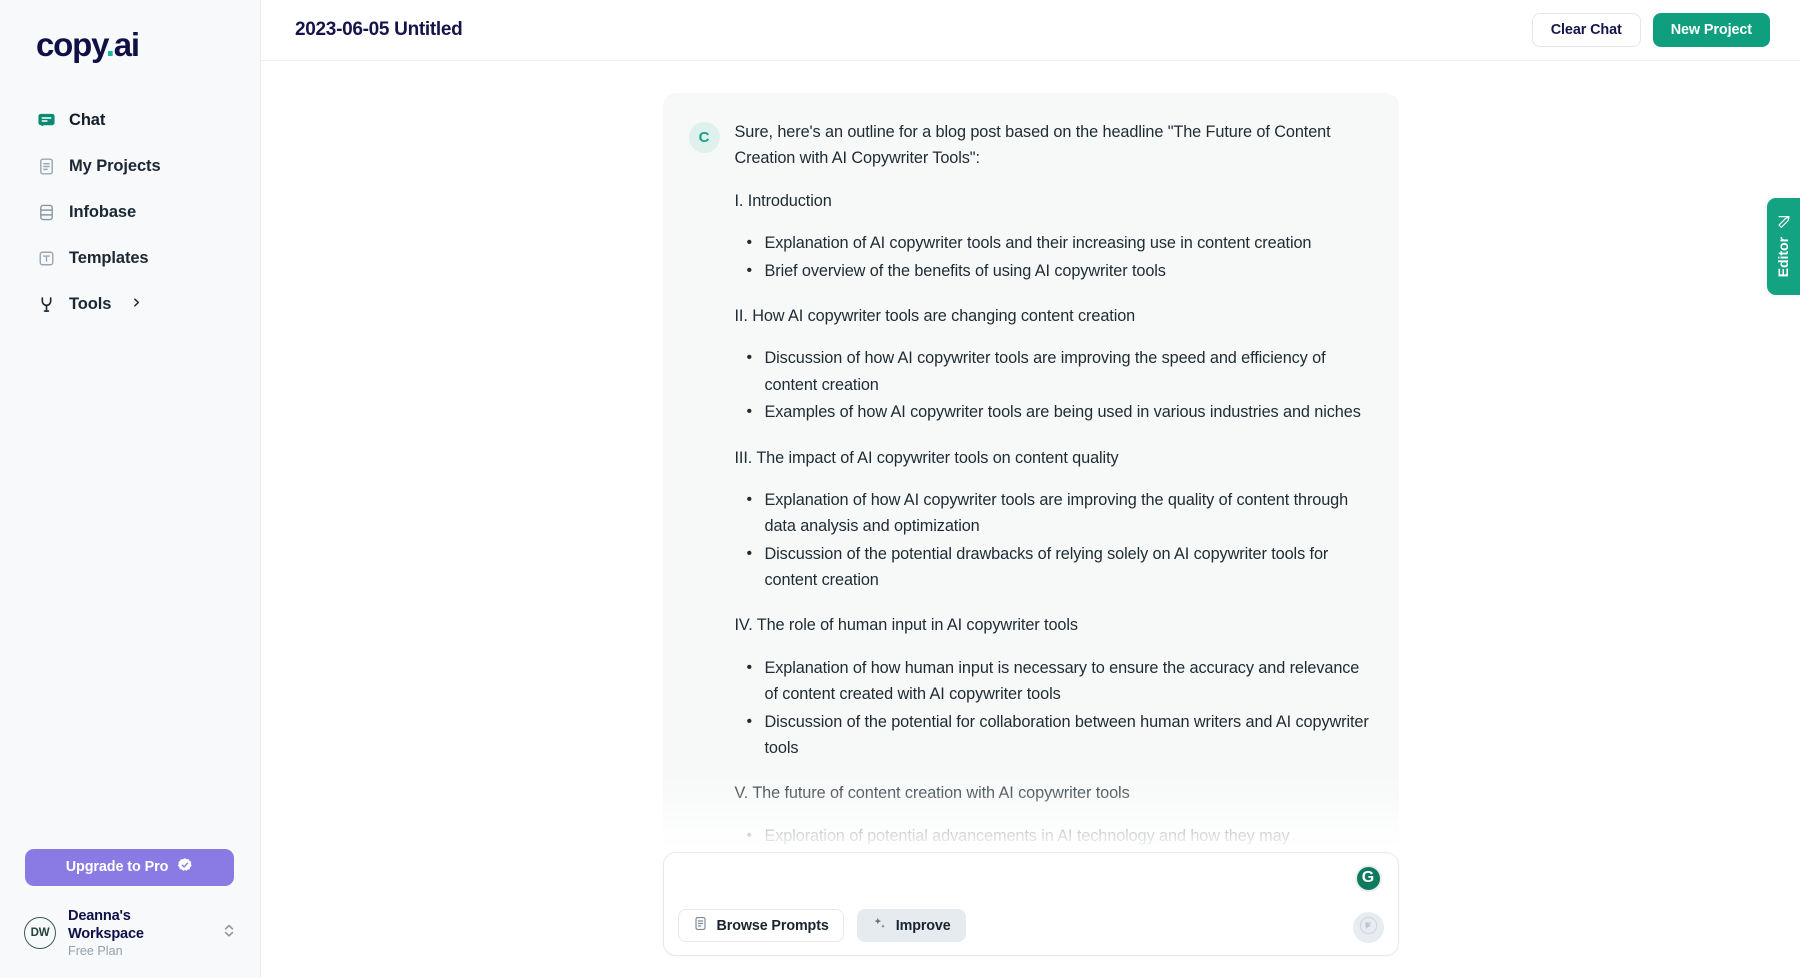 Image resolution: width=1800 pixels, height=978 pixels. Describe the element at coordinates (1783, 257) in the screenshot. I see `editor-tab-label: Editor` at that location.